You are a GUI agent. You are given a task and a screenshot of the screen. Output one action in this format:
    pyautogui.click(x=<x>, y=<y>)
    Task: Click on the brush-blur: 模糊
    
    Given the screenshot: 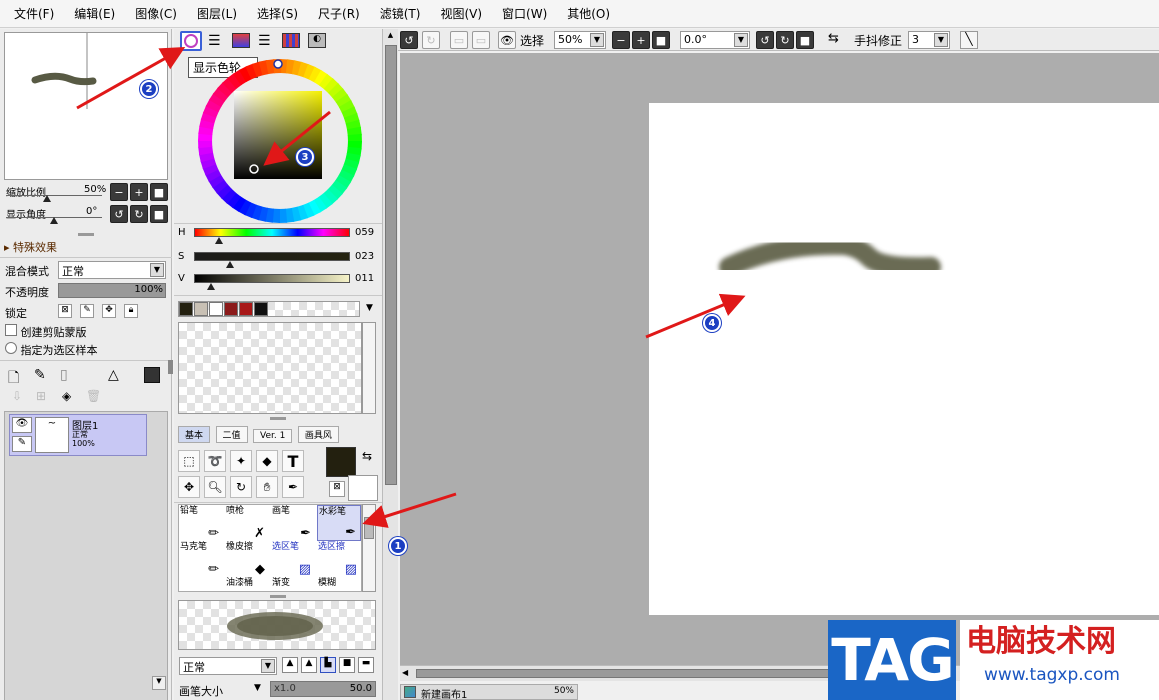 What is the action you would take?
    pyautogui.click(x=339, y=584)
    